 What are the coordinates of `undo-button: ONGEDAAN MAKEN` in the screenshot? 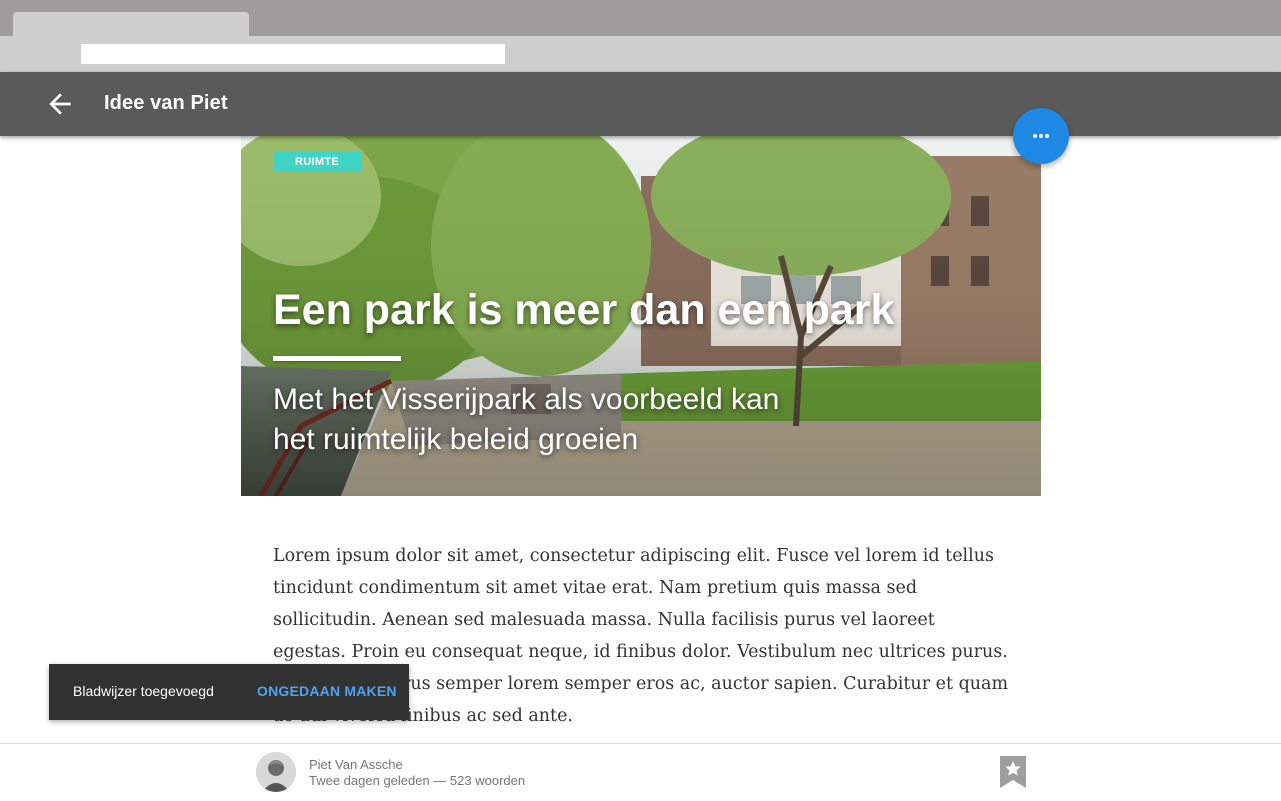 It's located at (327, 691).